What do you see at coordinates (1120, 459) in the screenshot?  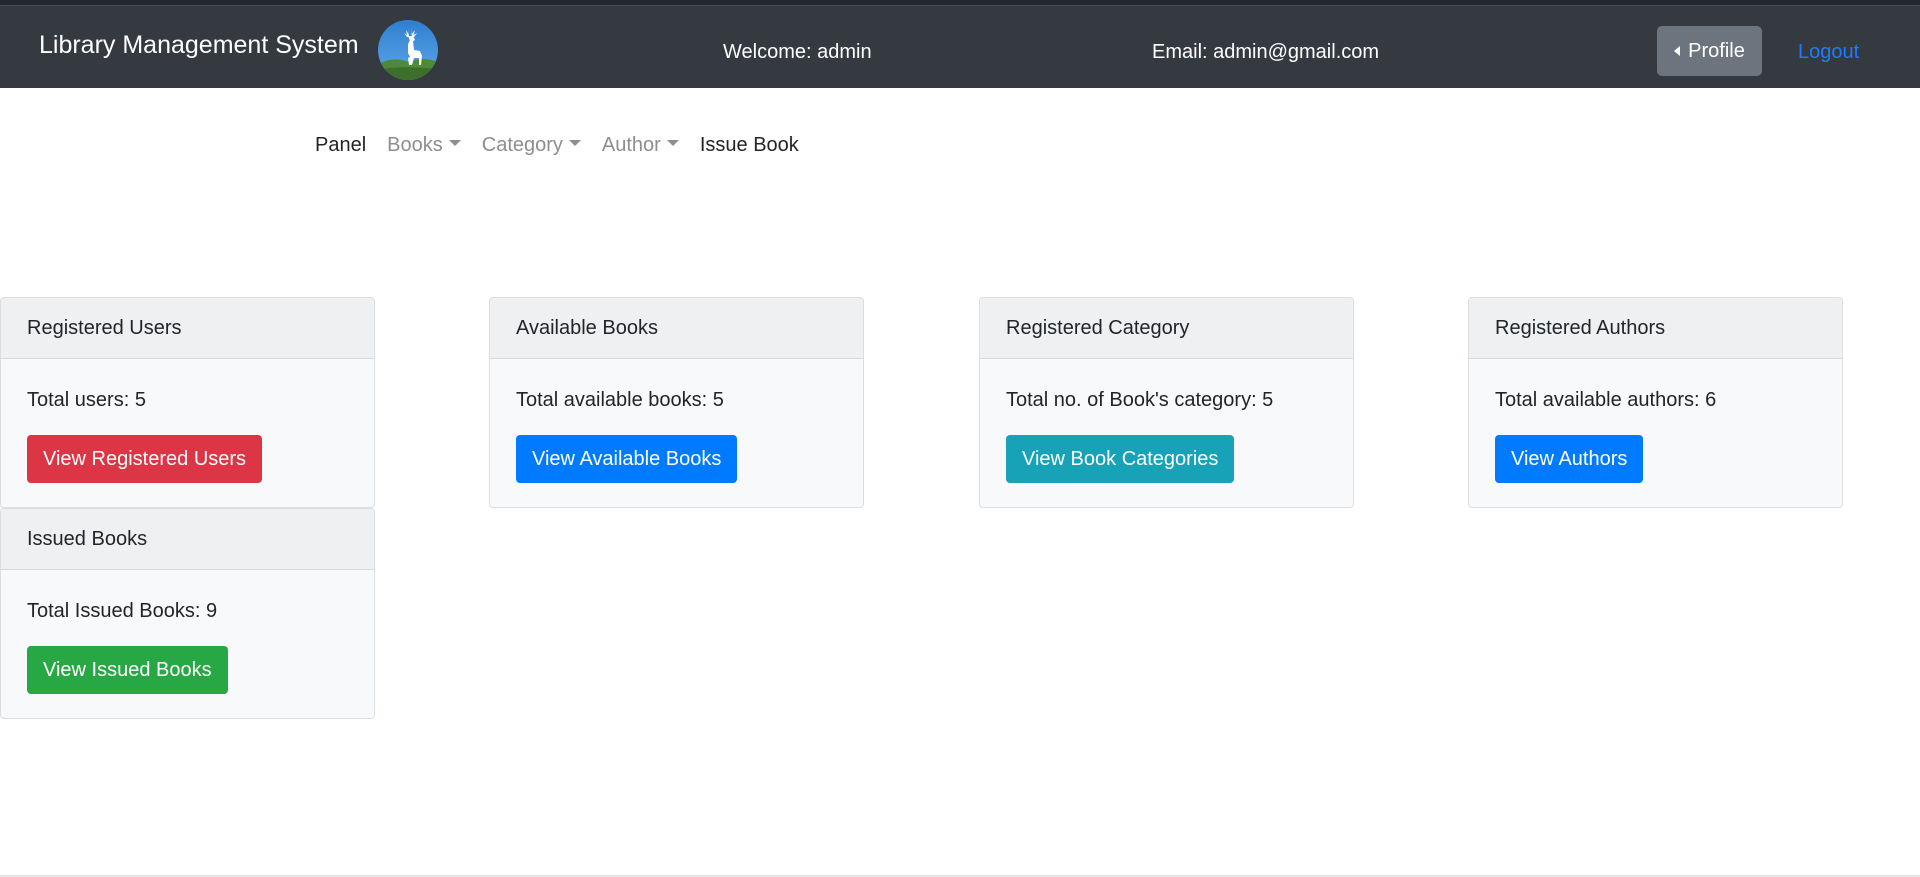 I see `view-book-categories-button: View Book Categories` at bounding box center [1120, 459].